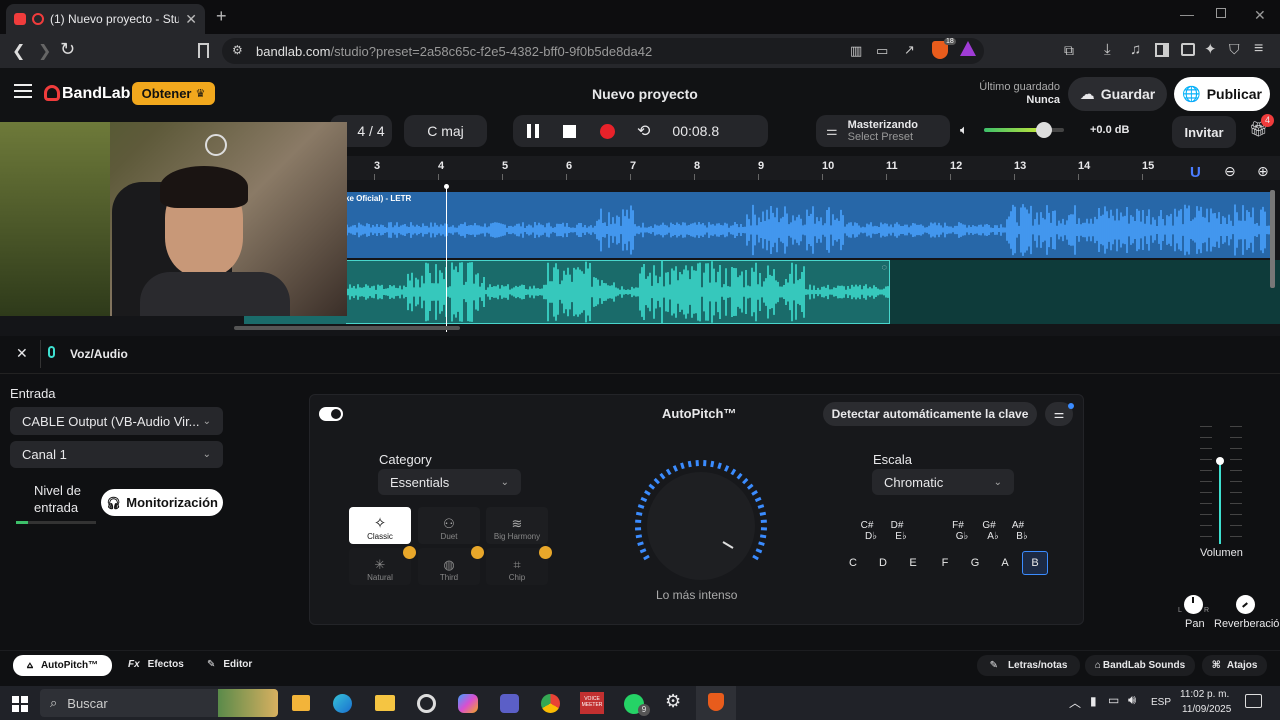 This screenshot has width=1280, height=720. What do you see at coordinates (1140, 665) in the screenshot?
I see `bandlab-sounds-button: ⌂ BandLab Sounds` at bounding box center [1140, 665].